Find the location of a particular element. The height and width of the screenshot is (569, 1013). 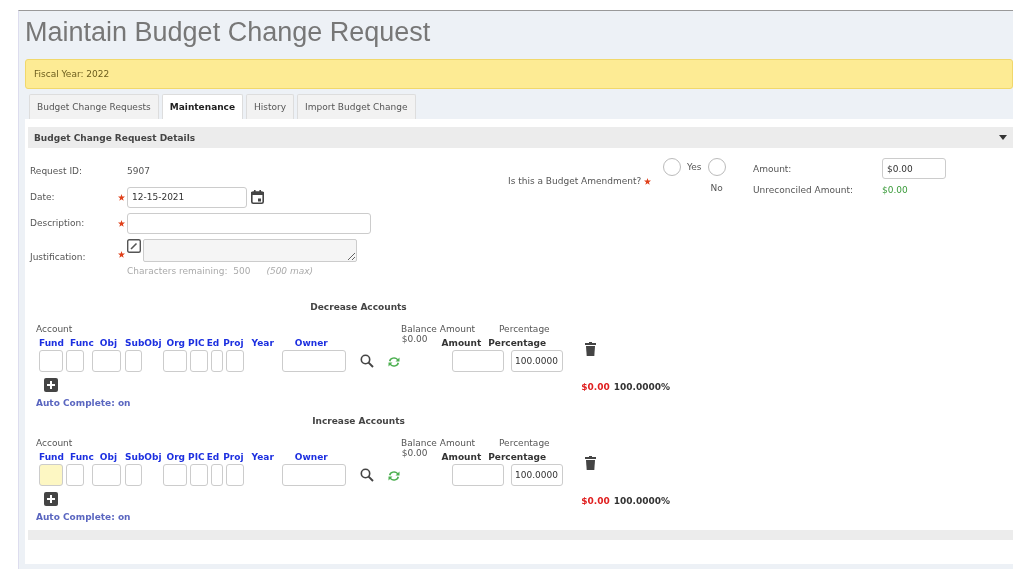

section-title: Increase Accounts is located at coordinates (358, 421).